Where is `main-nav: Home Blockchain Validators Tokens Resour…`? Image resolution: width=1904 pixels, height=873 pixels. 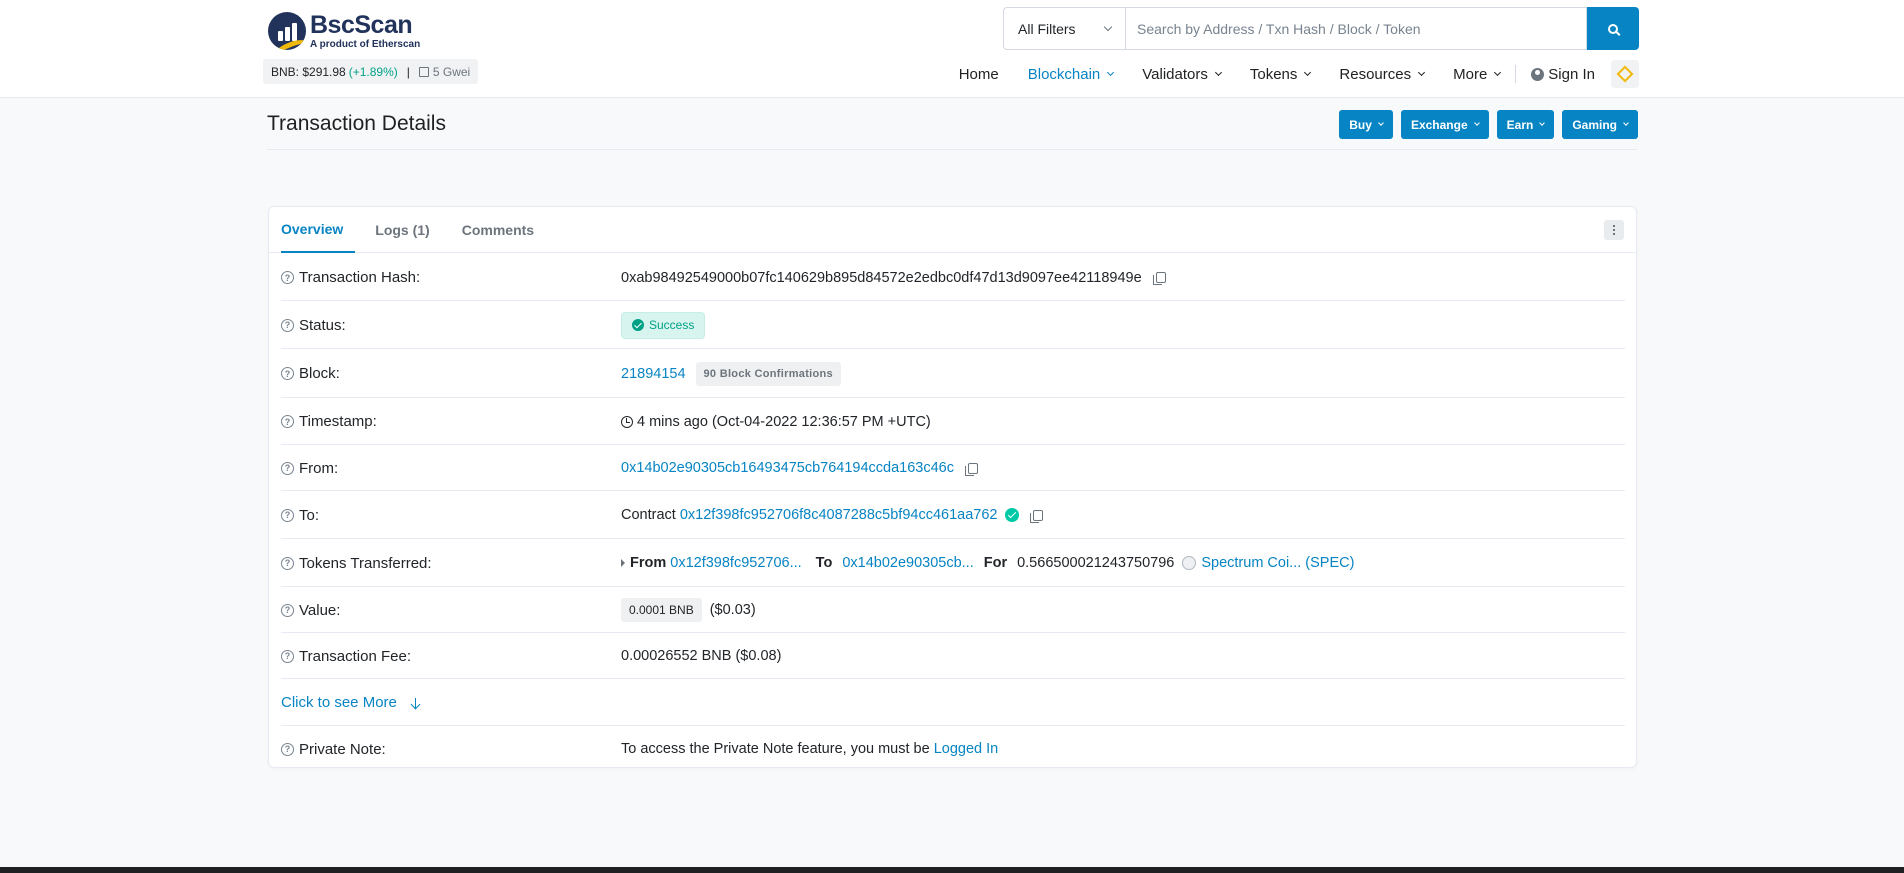 main-nav: Home Blockchain Validators Tokens Resour… is located at coordinates (1284, 74).